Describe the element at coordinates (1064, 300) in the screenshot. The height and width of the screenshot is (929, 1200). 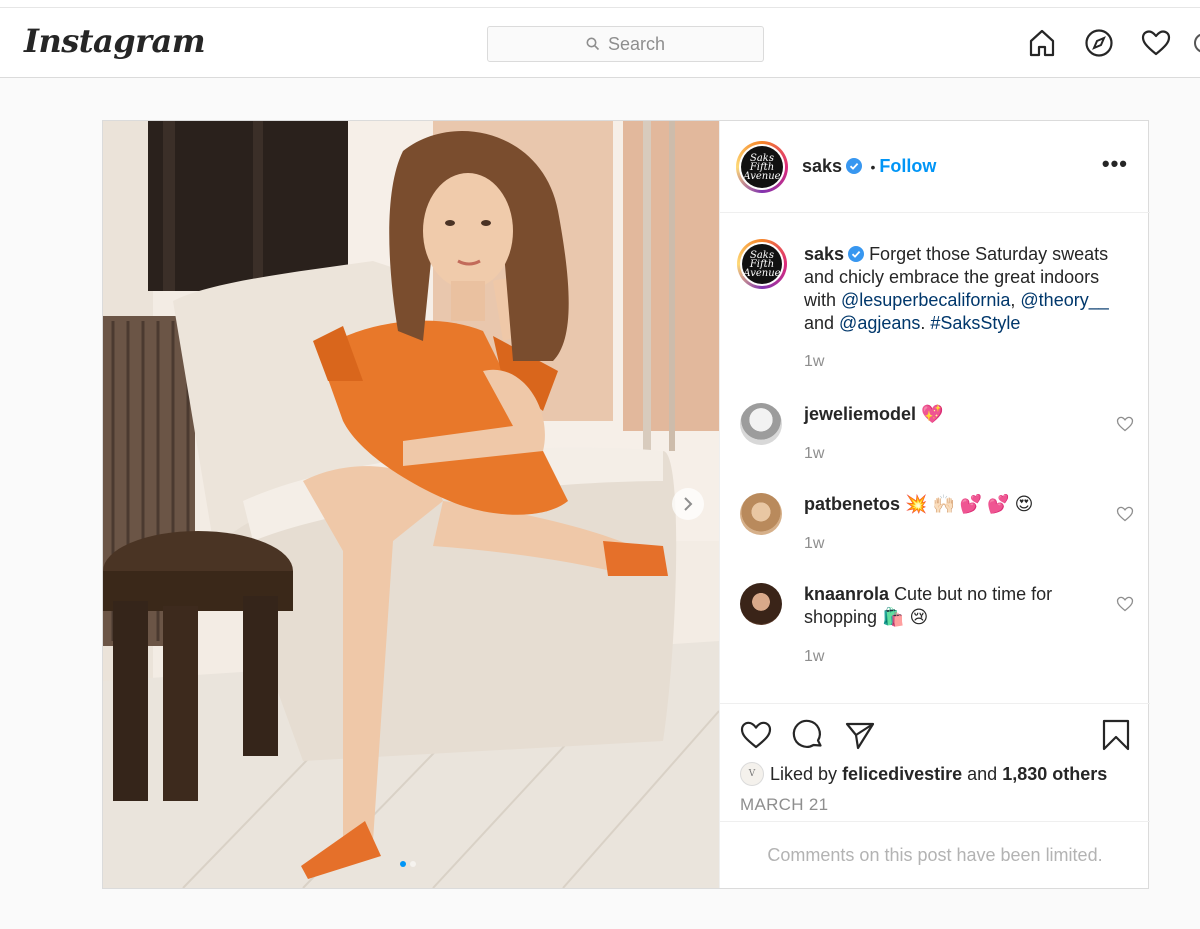
I see `mention-theory: @theory__` at that location.